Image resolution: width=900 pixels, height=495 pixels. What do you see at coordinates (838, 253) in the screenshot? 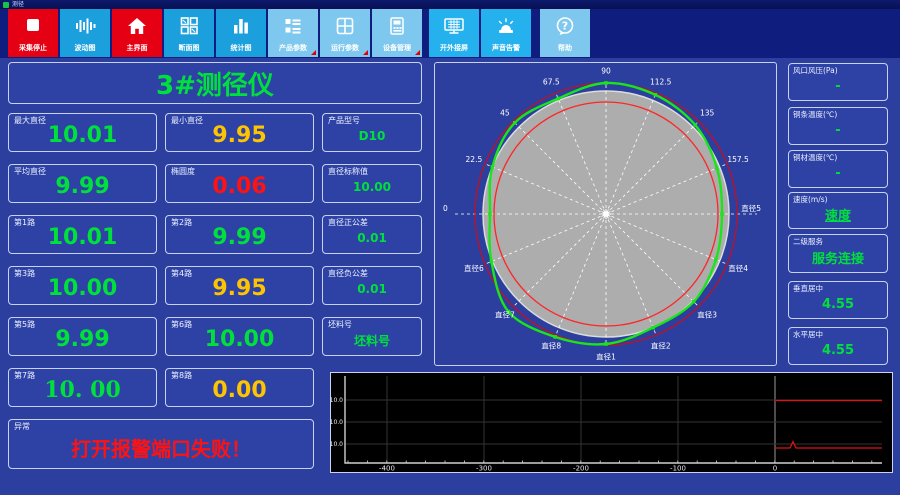
I see `status-panel-4: 二级服务 服务连接` at bounding box center [838, 253].